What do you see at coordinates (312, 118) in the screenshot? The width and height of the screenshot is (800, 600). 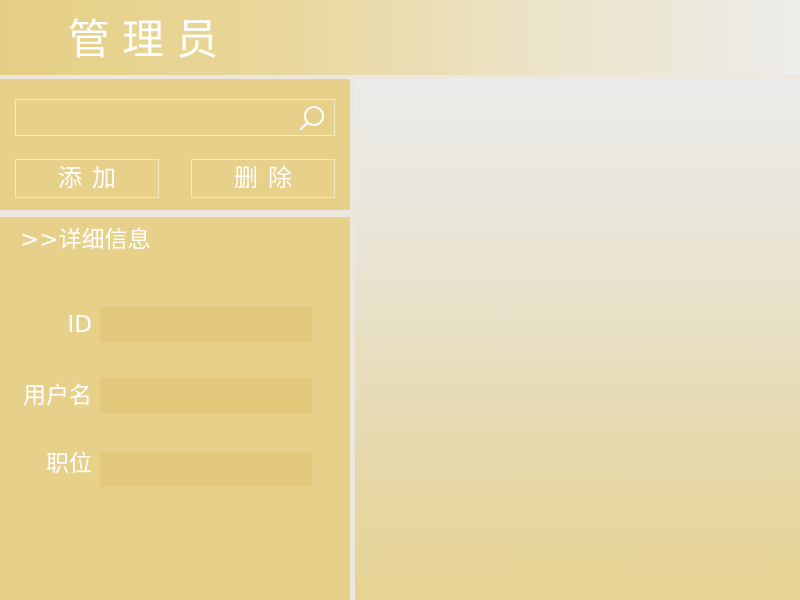 I see `search-icon` at bounding box center [312, 118].